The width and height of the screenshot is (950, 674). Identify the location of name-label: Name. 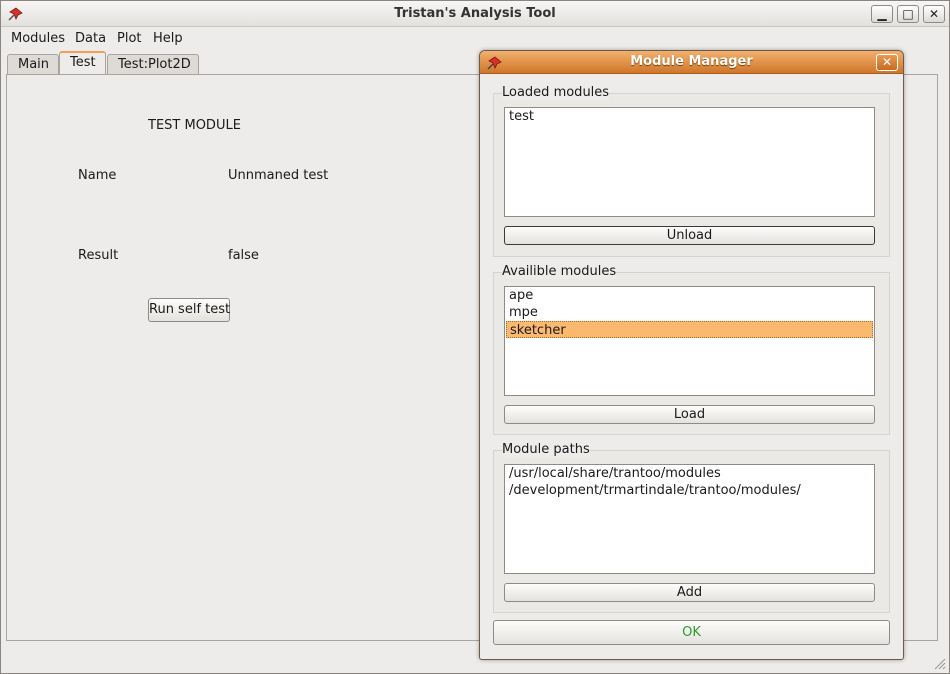
(97, 175).